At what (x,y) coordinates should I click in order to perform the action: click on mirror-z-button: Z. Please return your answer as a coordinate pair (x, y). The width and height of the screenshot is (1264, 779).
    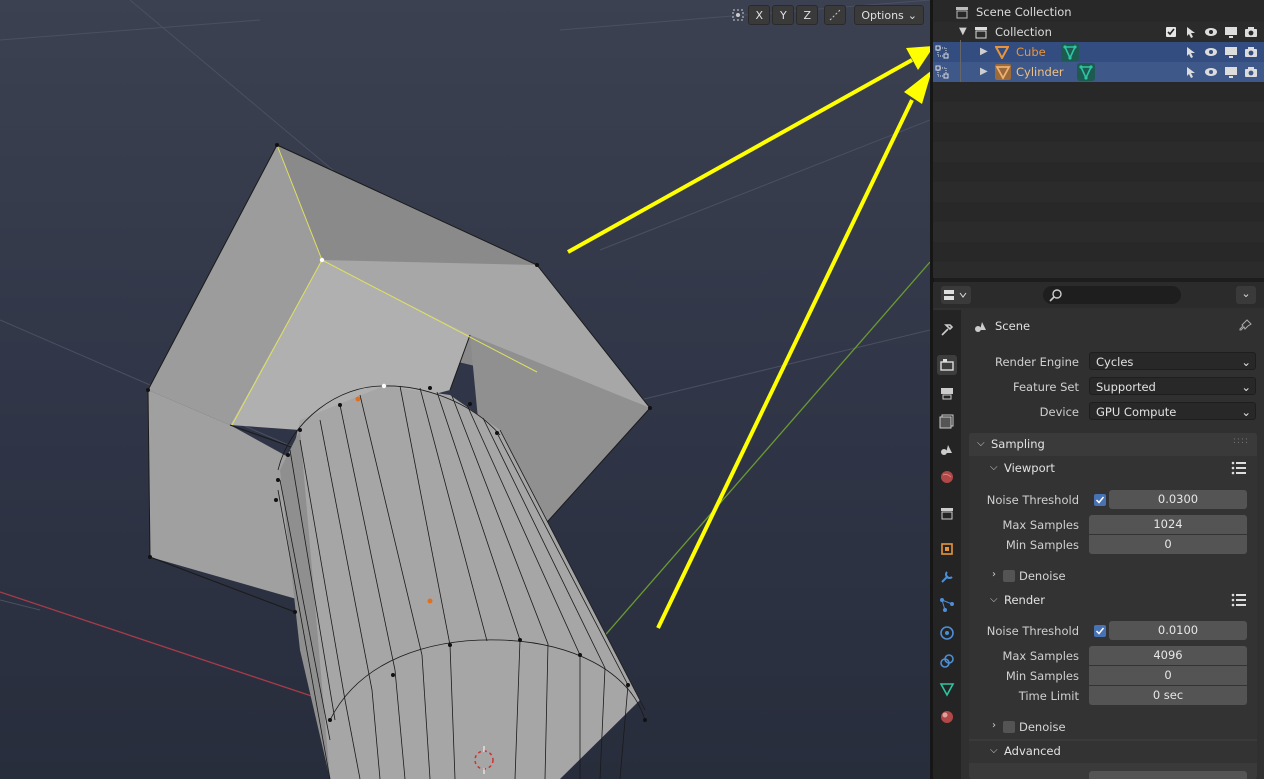
    Looking at the image, I should click on (807, 15).